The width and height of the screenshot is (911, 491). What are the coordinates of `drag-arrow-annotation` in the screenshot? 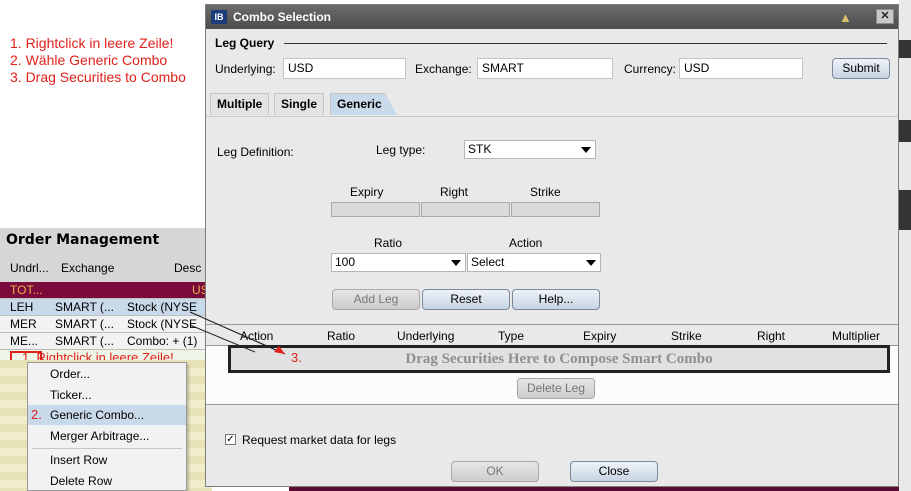 It's located at (237, 333).